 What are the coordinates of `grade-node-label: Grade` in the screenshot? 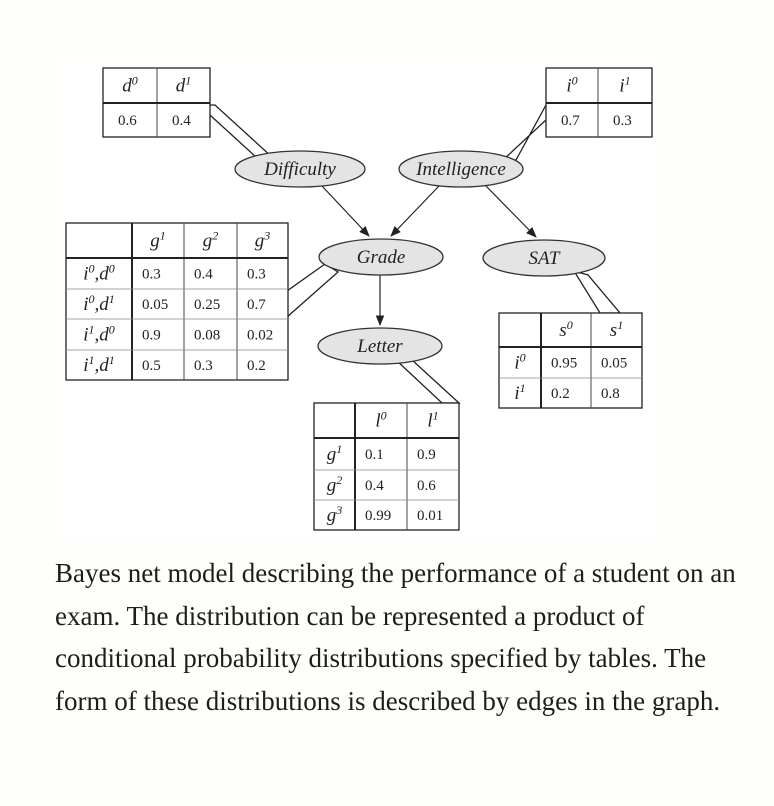 It's located at (381, 257).